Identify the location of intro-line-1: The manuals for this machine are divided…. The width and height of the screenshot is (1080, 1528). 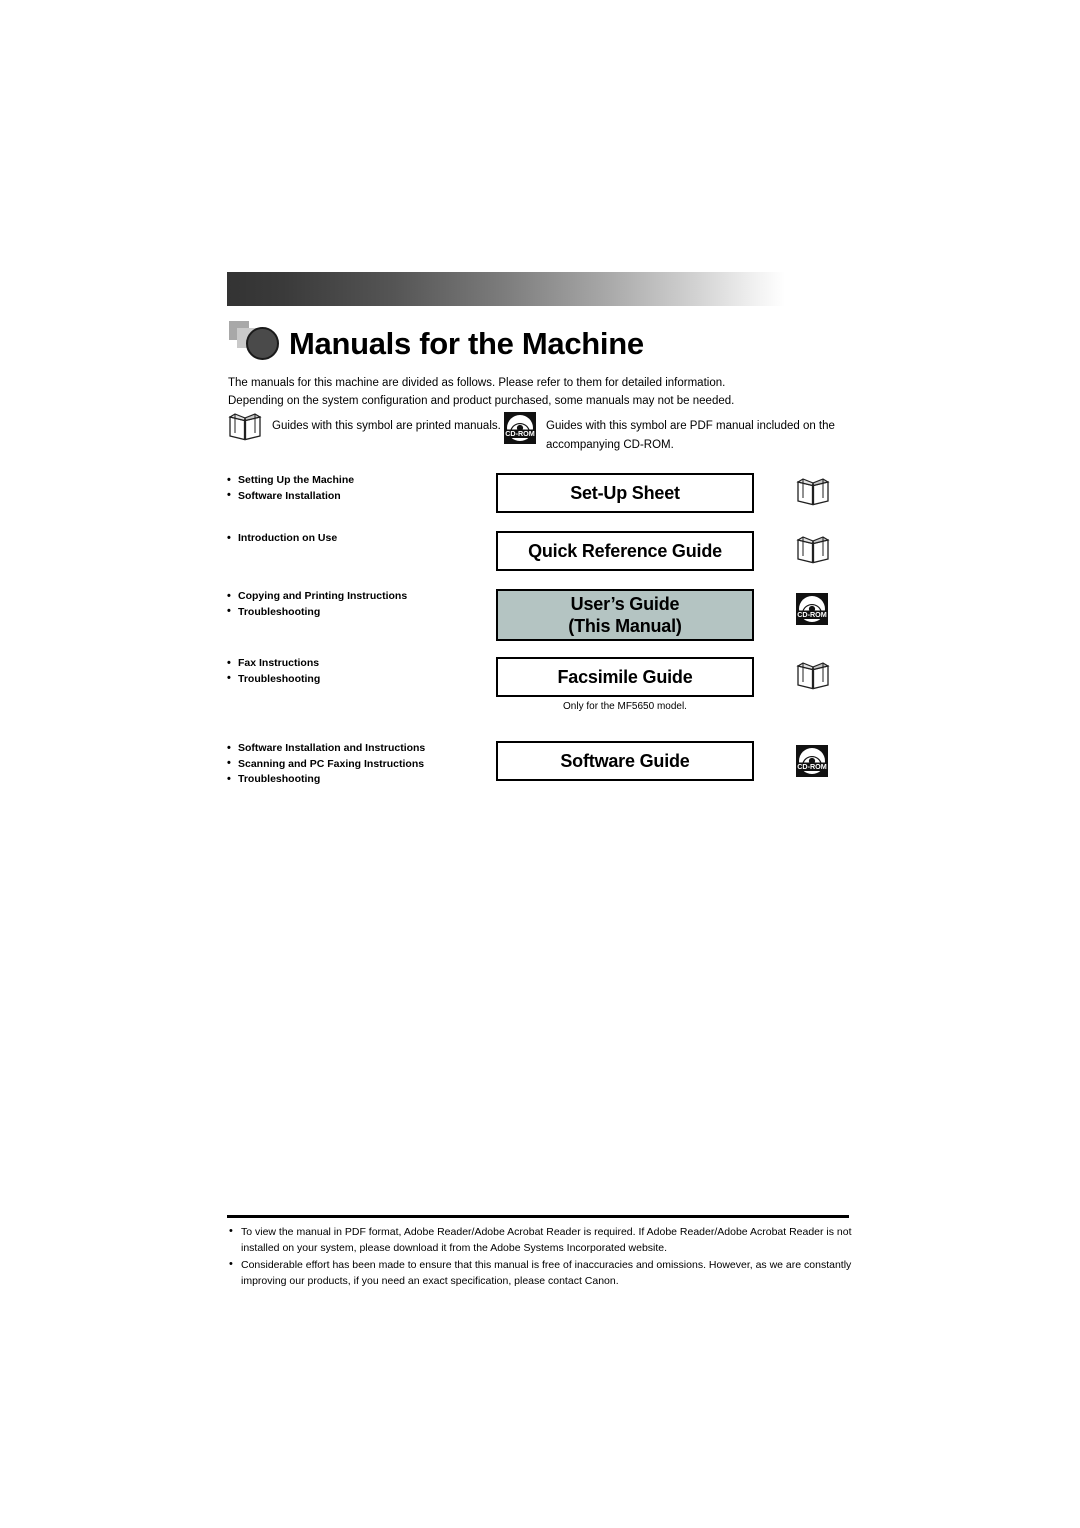
(477, 383).